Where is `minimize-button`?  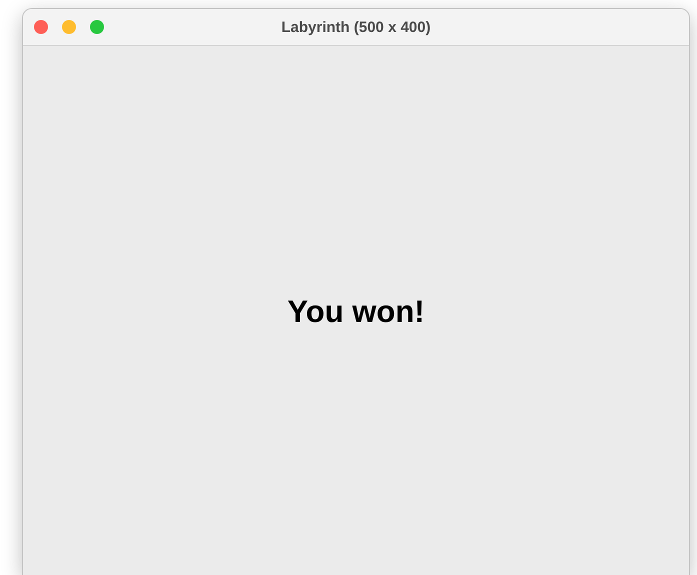 minimize-button is located at coordinates (69, 27).